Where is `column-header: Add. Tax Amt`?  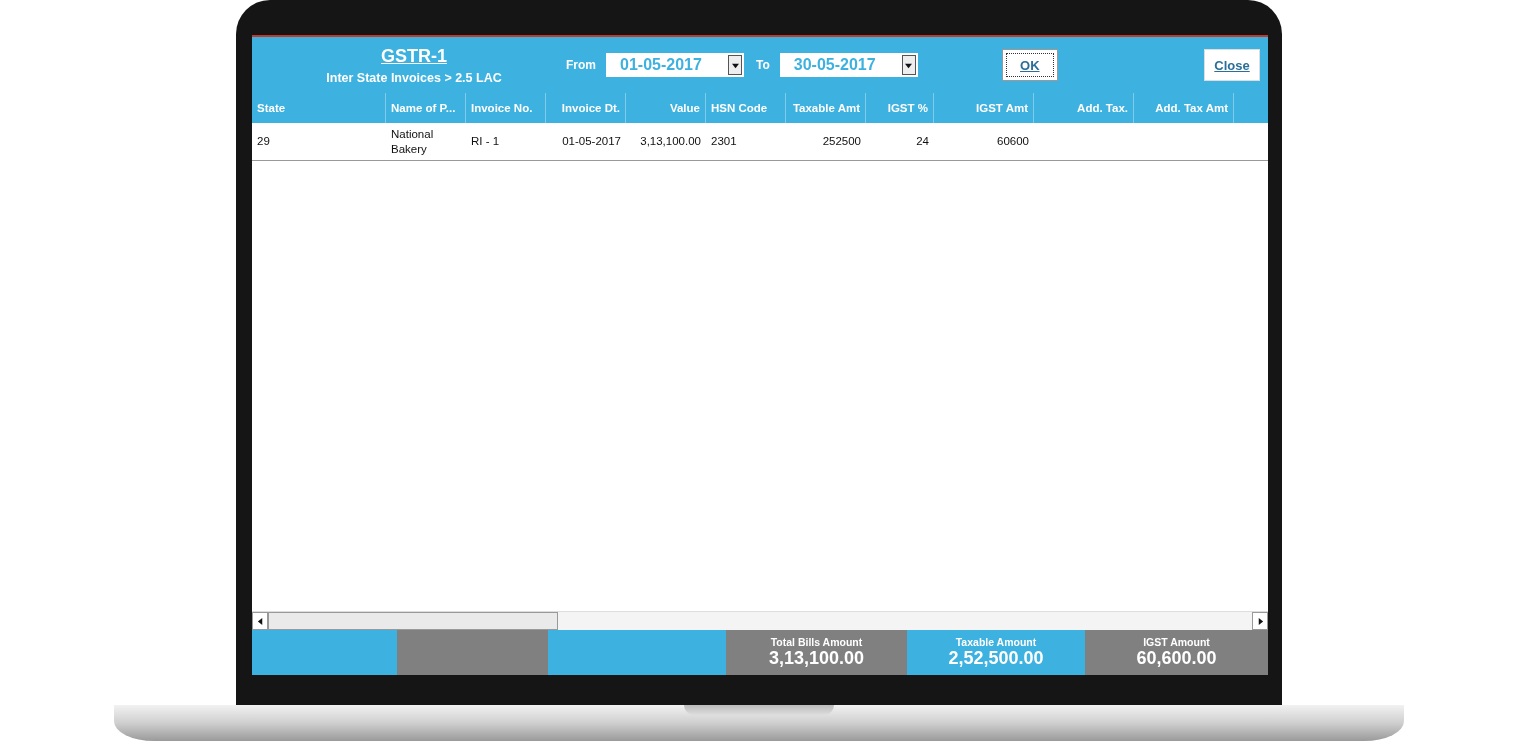
column-header: Add. Tax Amt is located at coordinates (1184, 108).